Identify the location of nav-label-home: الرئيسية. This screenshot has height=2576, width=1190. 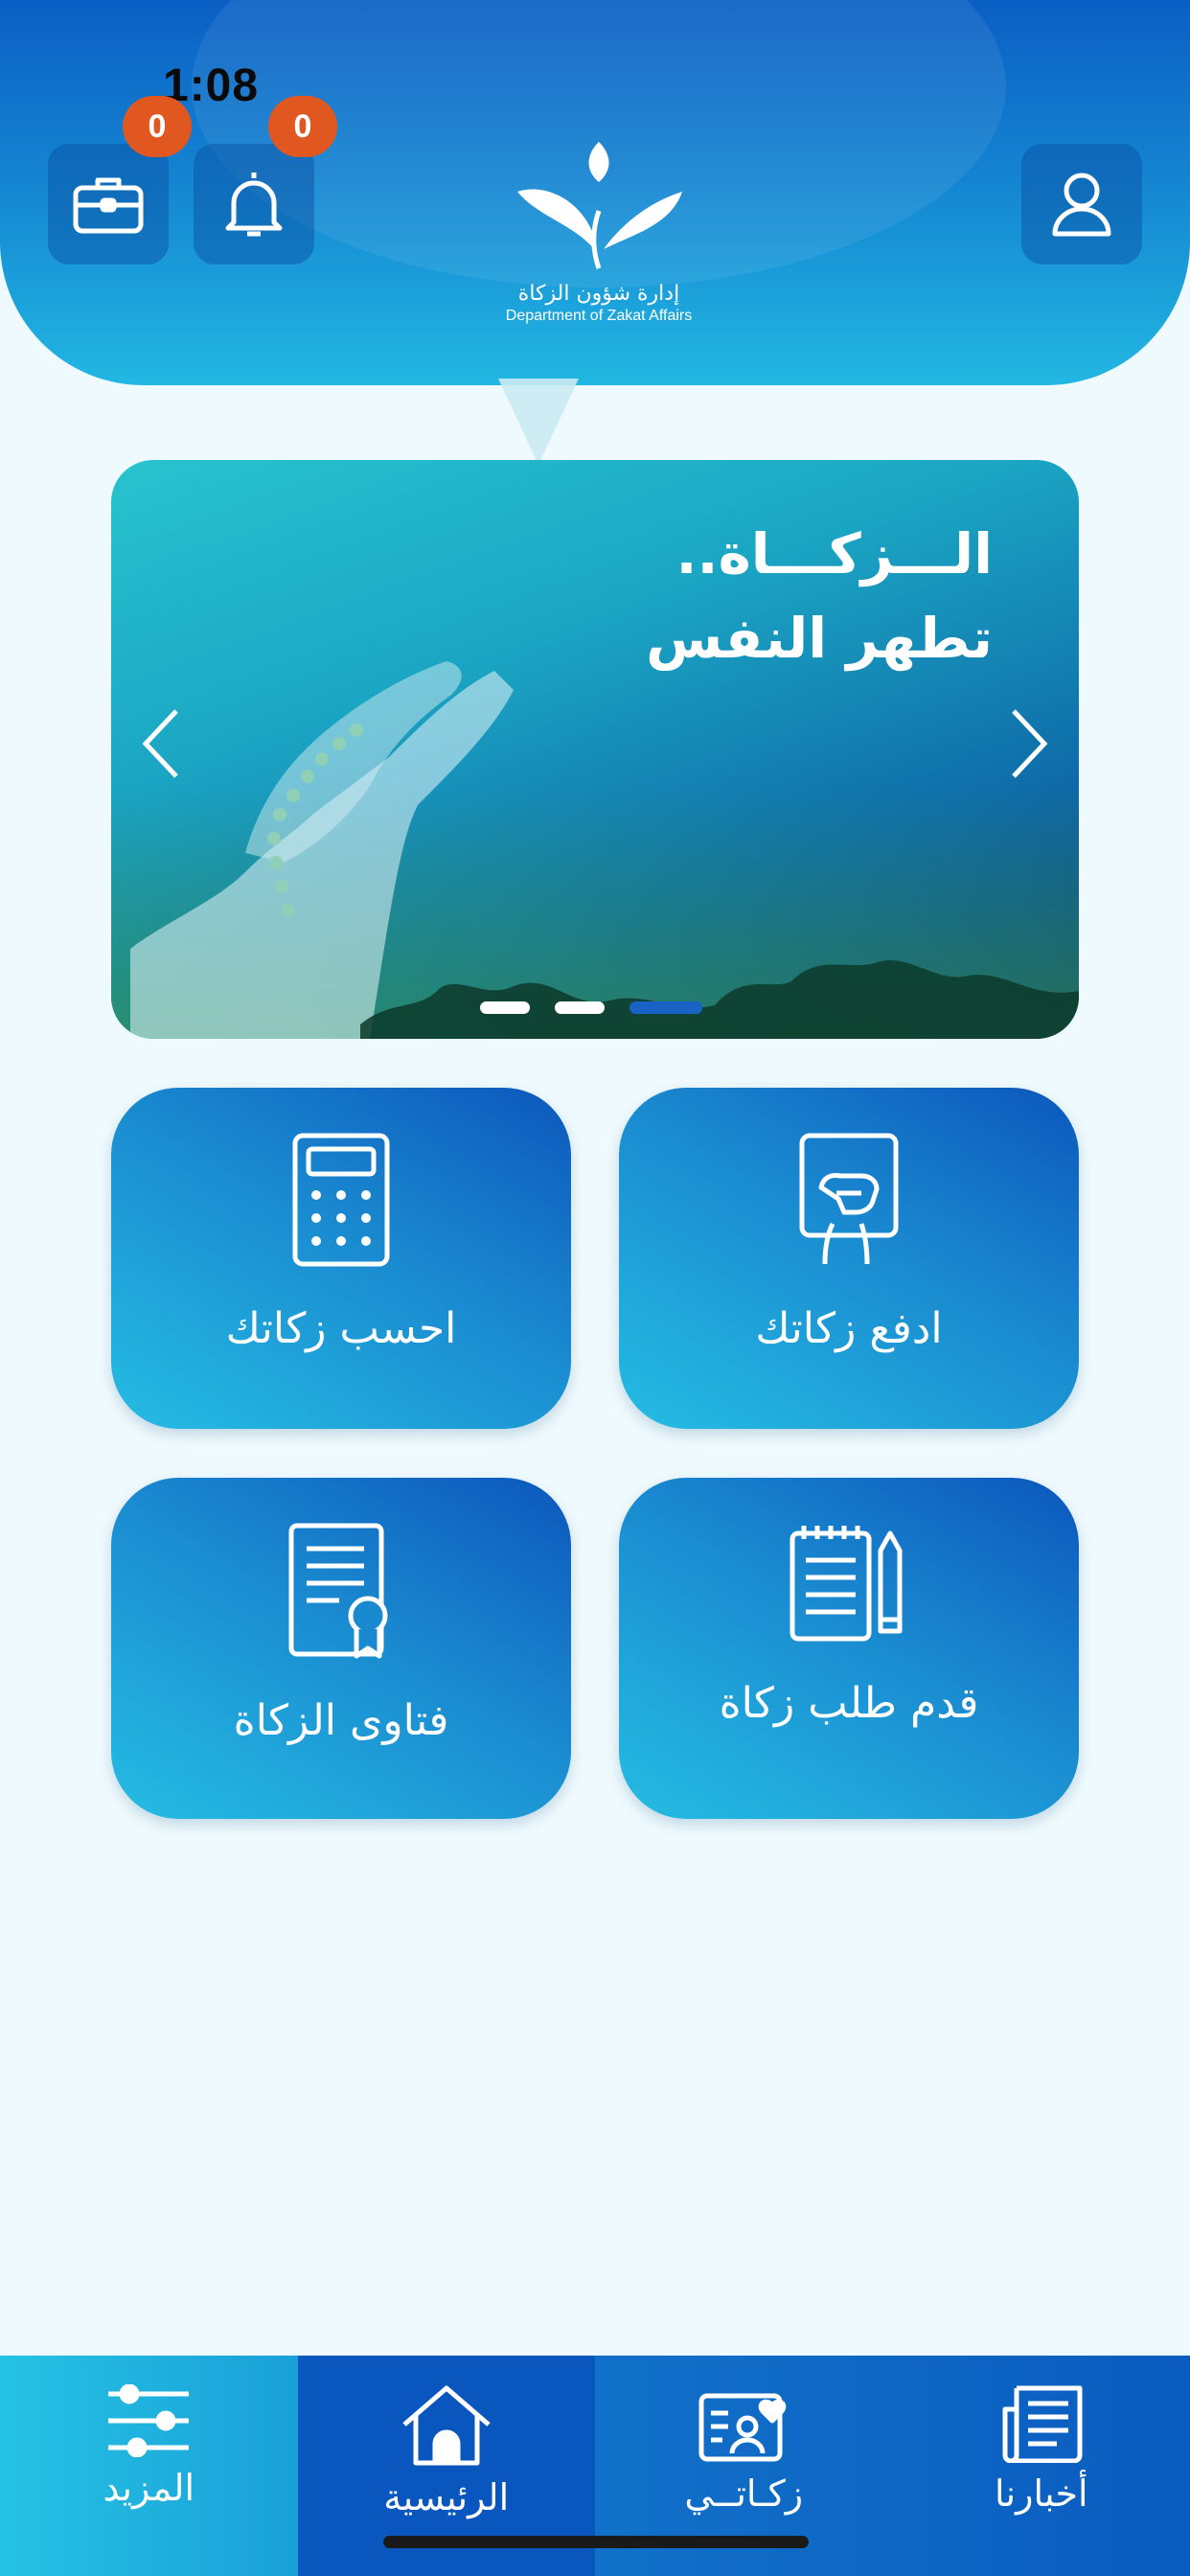
(447, 2497).